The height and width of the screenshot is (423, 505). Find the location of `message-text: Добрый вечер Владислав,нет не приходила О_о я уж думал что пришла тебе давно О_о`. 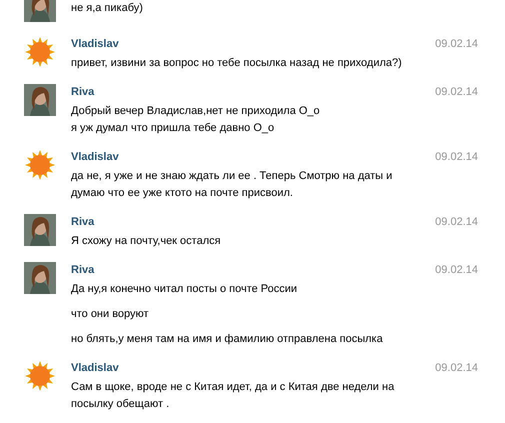

message-text: Добрый вечер Владислав,нет не приходила О_о я уж думал что пришла тебе давно О_о is located at coordinates (195, 120).